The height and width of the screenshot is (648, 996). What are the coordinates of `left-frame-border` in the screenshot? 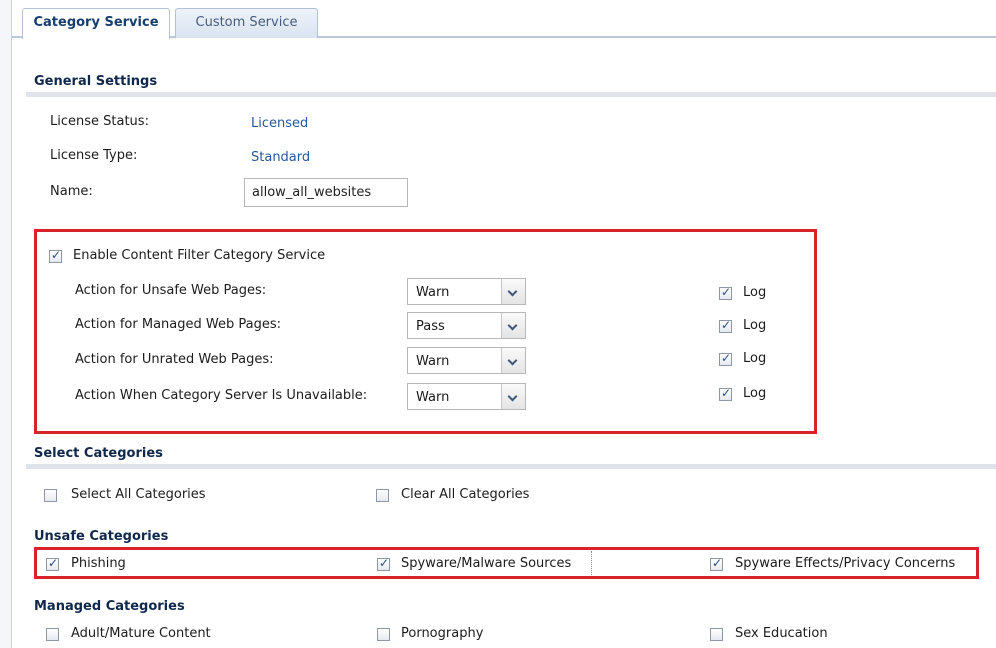 It's located at (6, 324).